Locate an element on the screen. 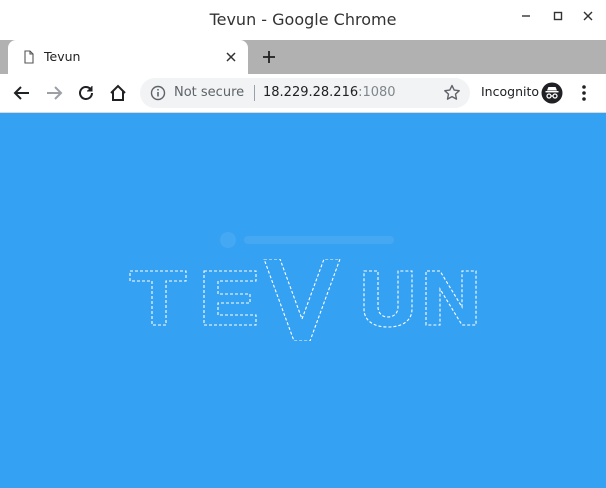 The image size is (606, 488). maximize-icon is located at coordinates (558, 16).